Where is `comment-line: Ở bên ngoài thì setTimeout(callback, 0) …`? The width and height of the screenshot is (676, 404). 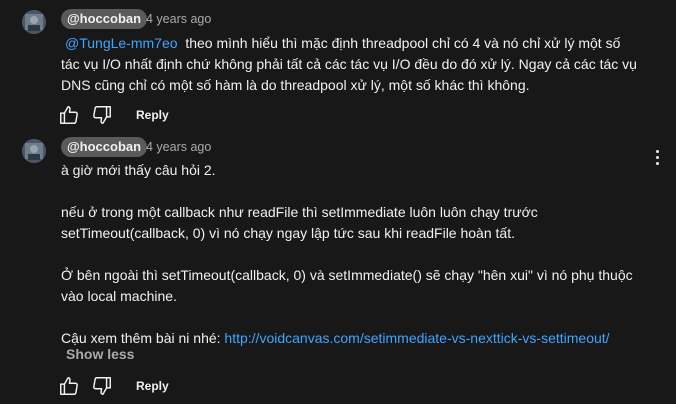 comment-line: Ở bên ngoài thì setTimeout(callback, 0) … is located at coordinates (347, 275).